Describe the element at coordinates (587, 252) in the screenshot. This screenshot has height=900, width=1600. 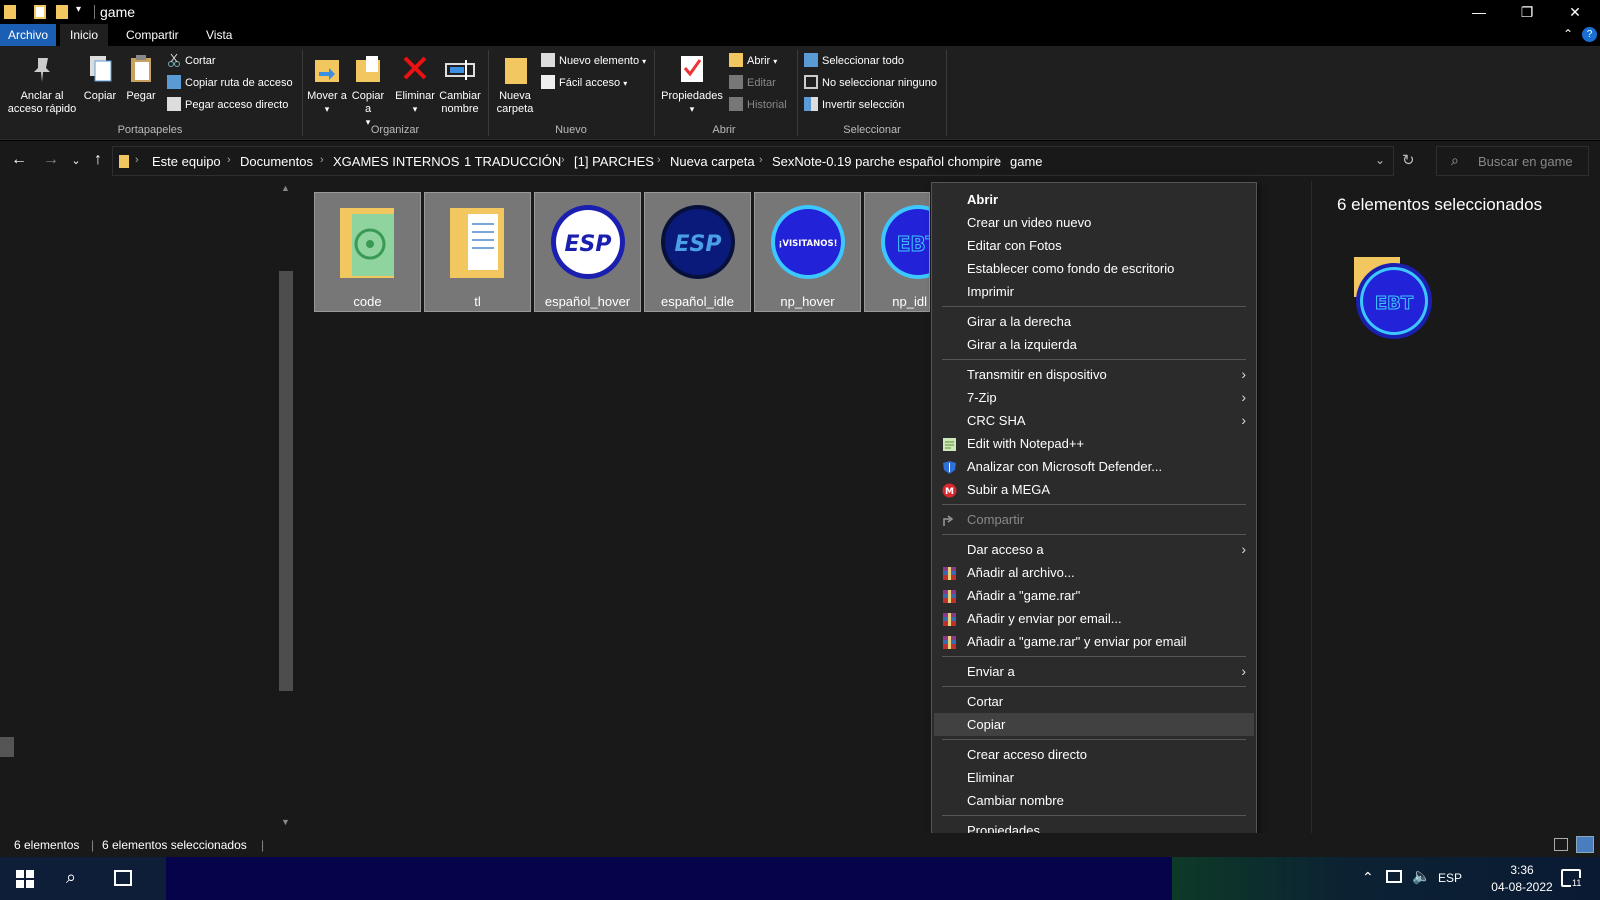
I see `file-tile-espanol-hover: ESP español_hover` at that location.